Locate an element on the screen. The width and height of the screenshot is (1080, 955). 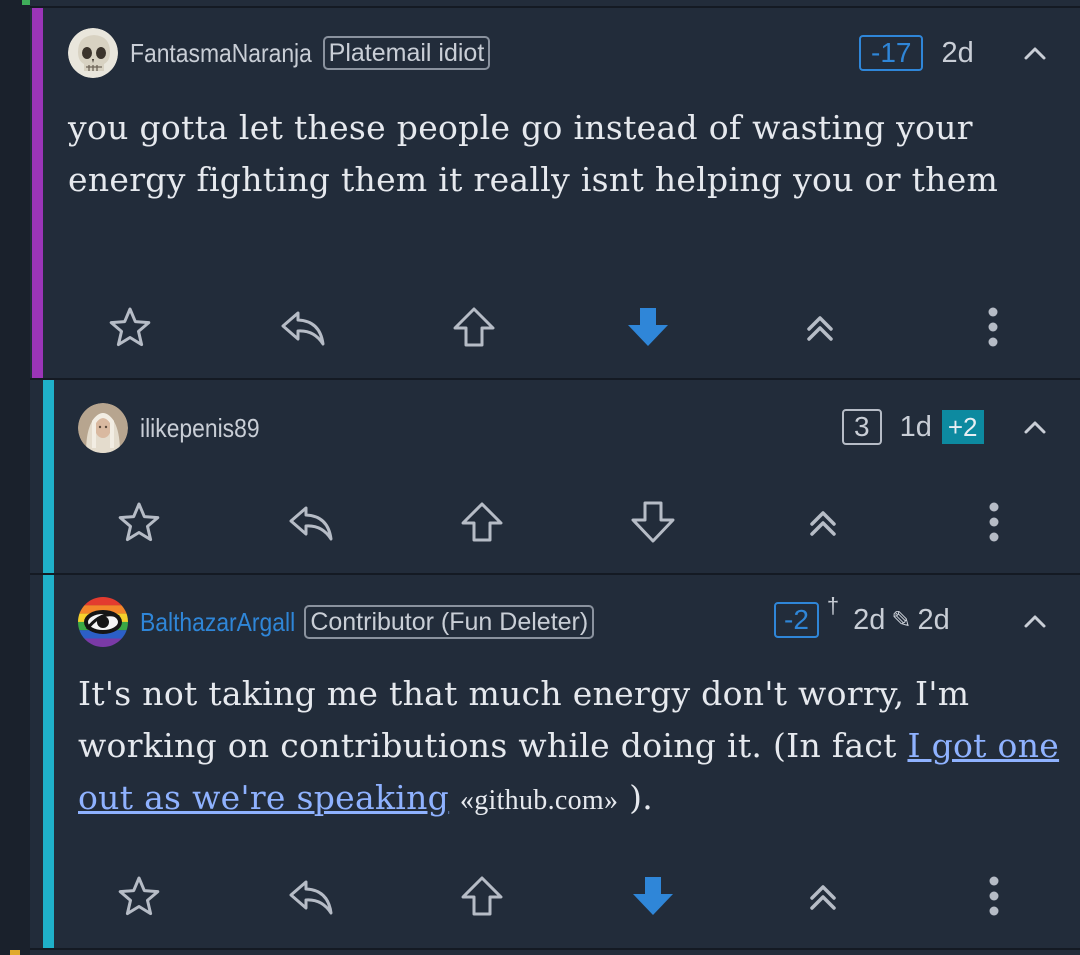
comment-header: FantasmaNaranja Platemail idiot is located at coordinates (279, 53).